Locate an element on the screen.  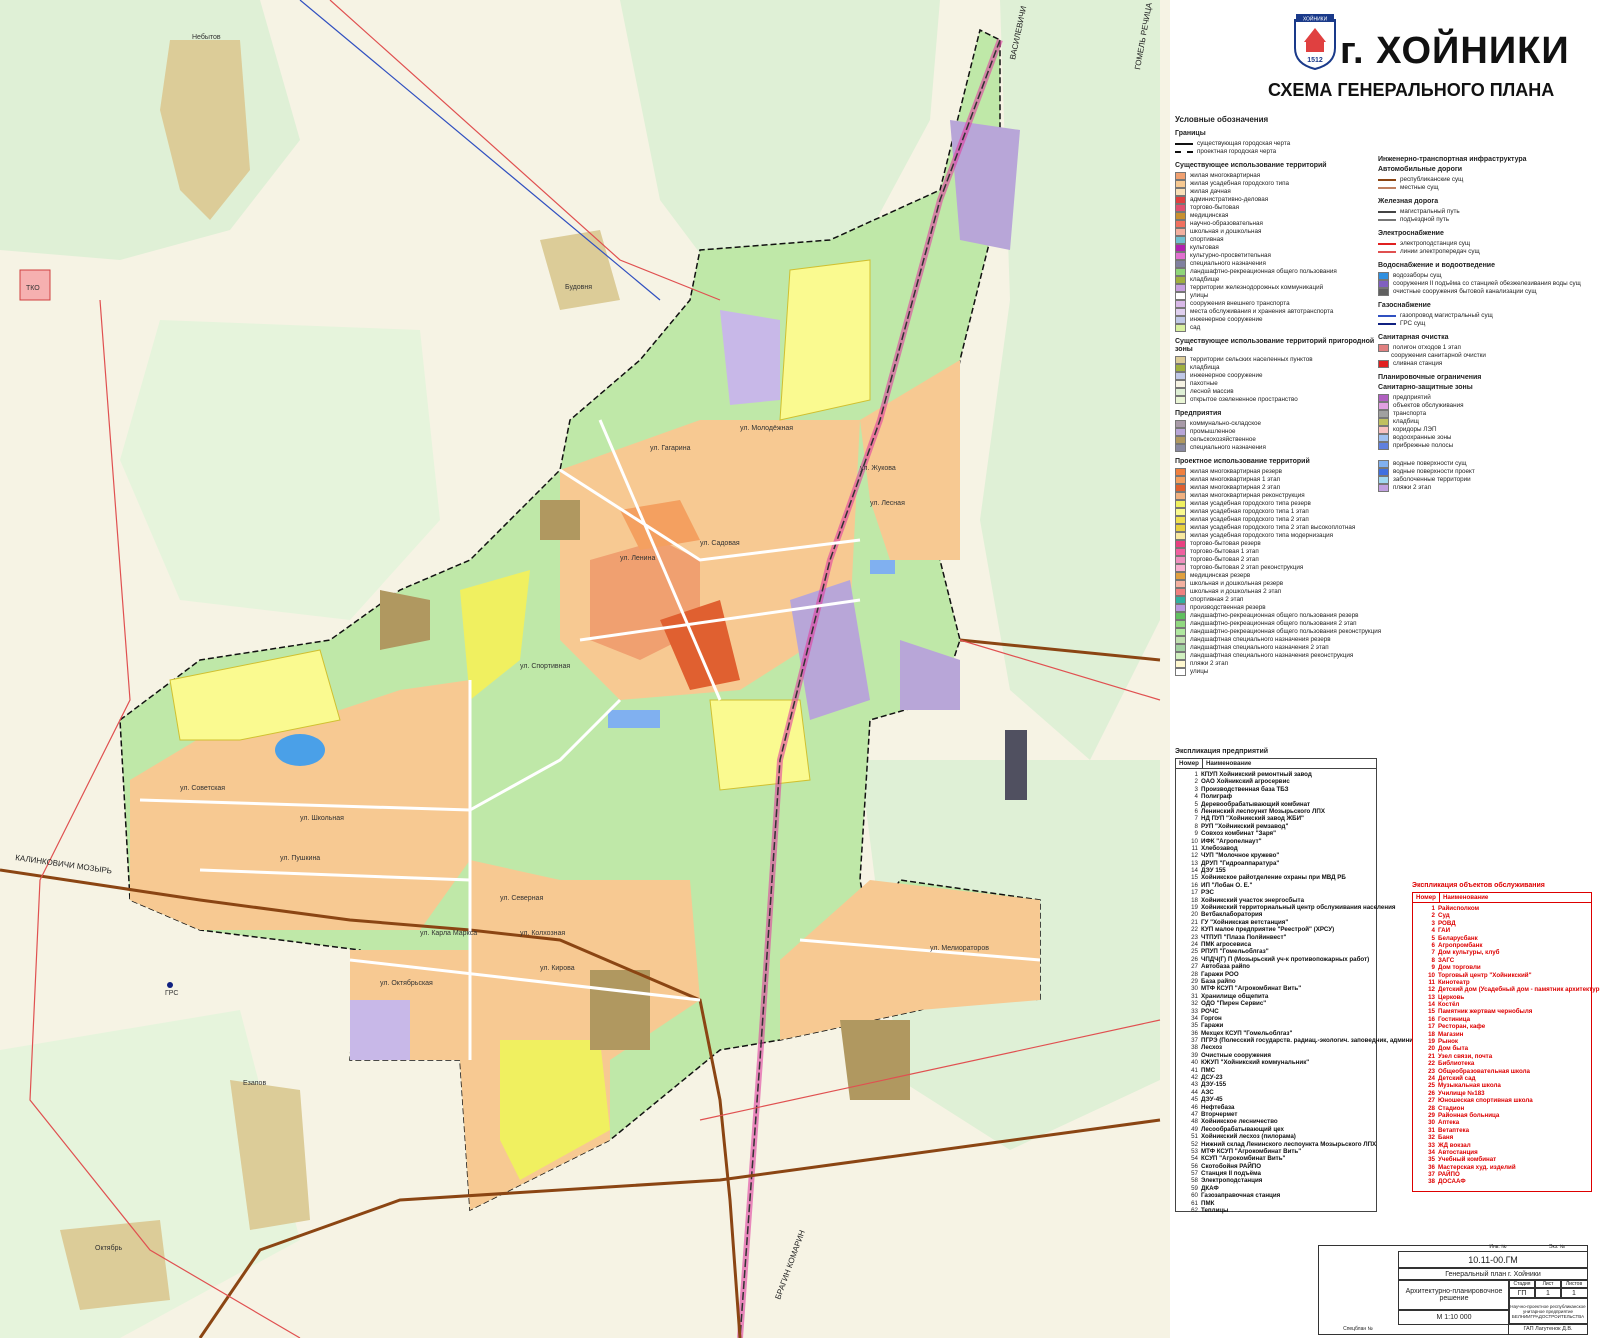
village-label-oktyabr: Октябрь is located at coordinates (108, 1248).